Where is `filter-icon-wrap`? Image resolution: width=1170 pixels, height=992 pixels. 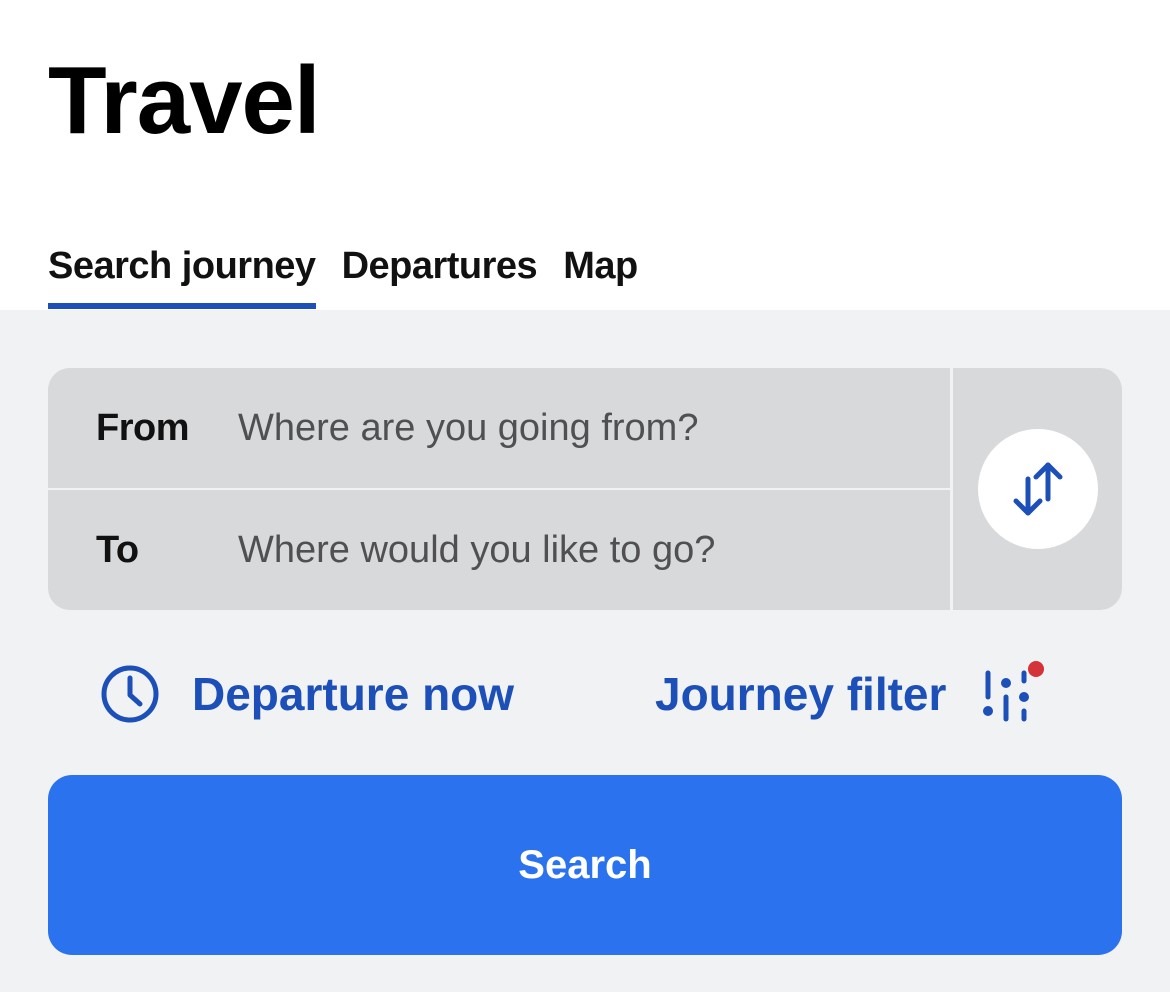 filter-icon-wrap is located at coordinates (1011, 694).